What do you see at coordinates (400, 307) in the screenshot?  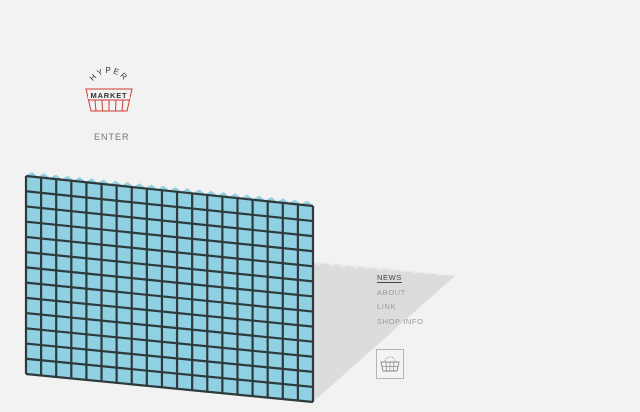 I see `nav-item-link: LINK` at bounding box center [400, 307].